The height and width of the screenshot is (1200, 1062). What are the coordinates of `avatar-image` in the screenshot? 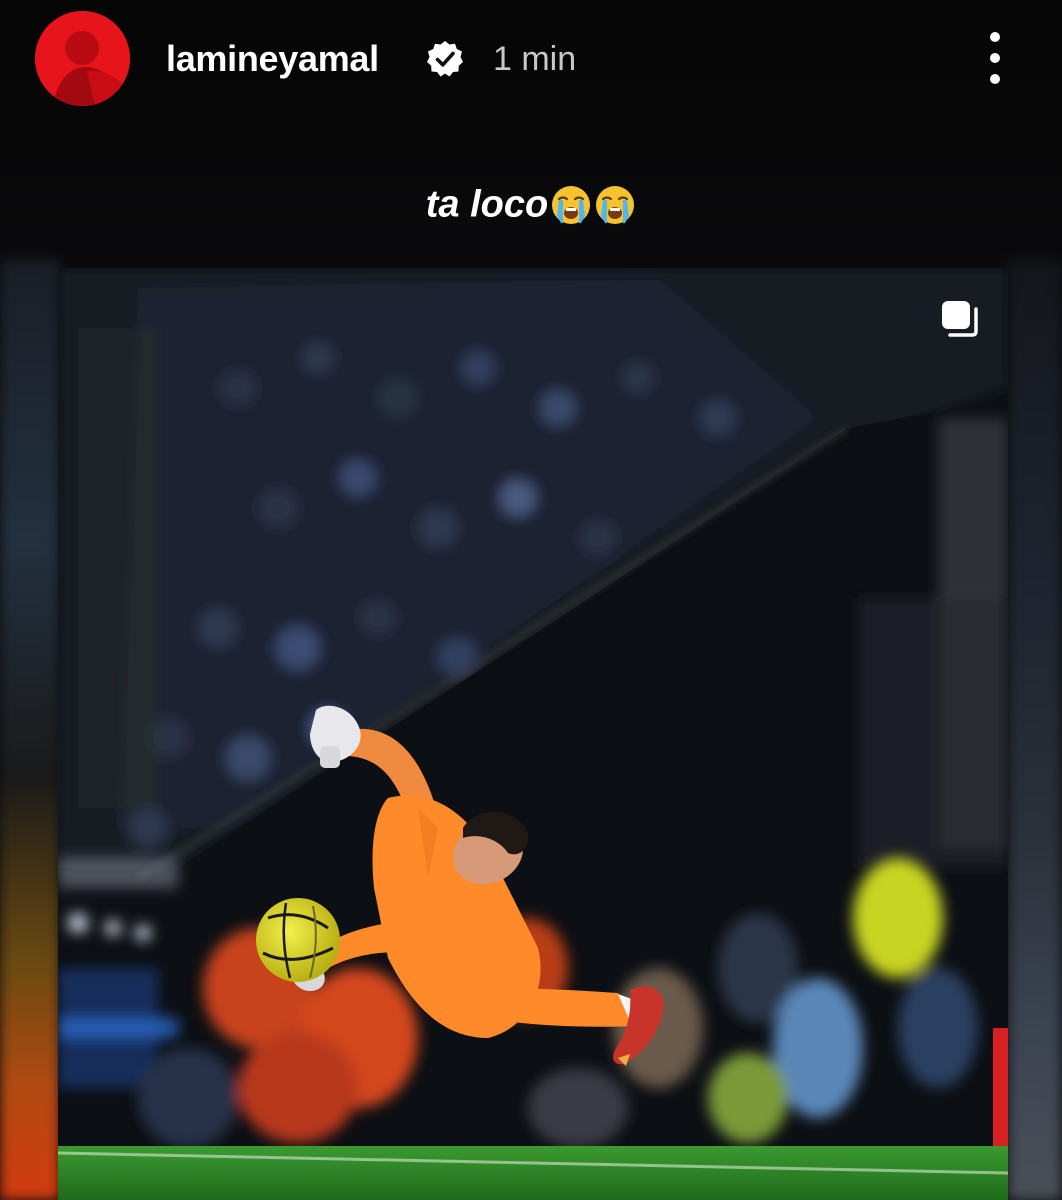 It's located at (82, 58).